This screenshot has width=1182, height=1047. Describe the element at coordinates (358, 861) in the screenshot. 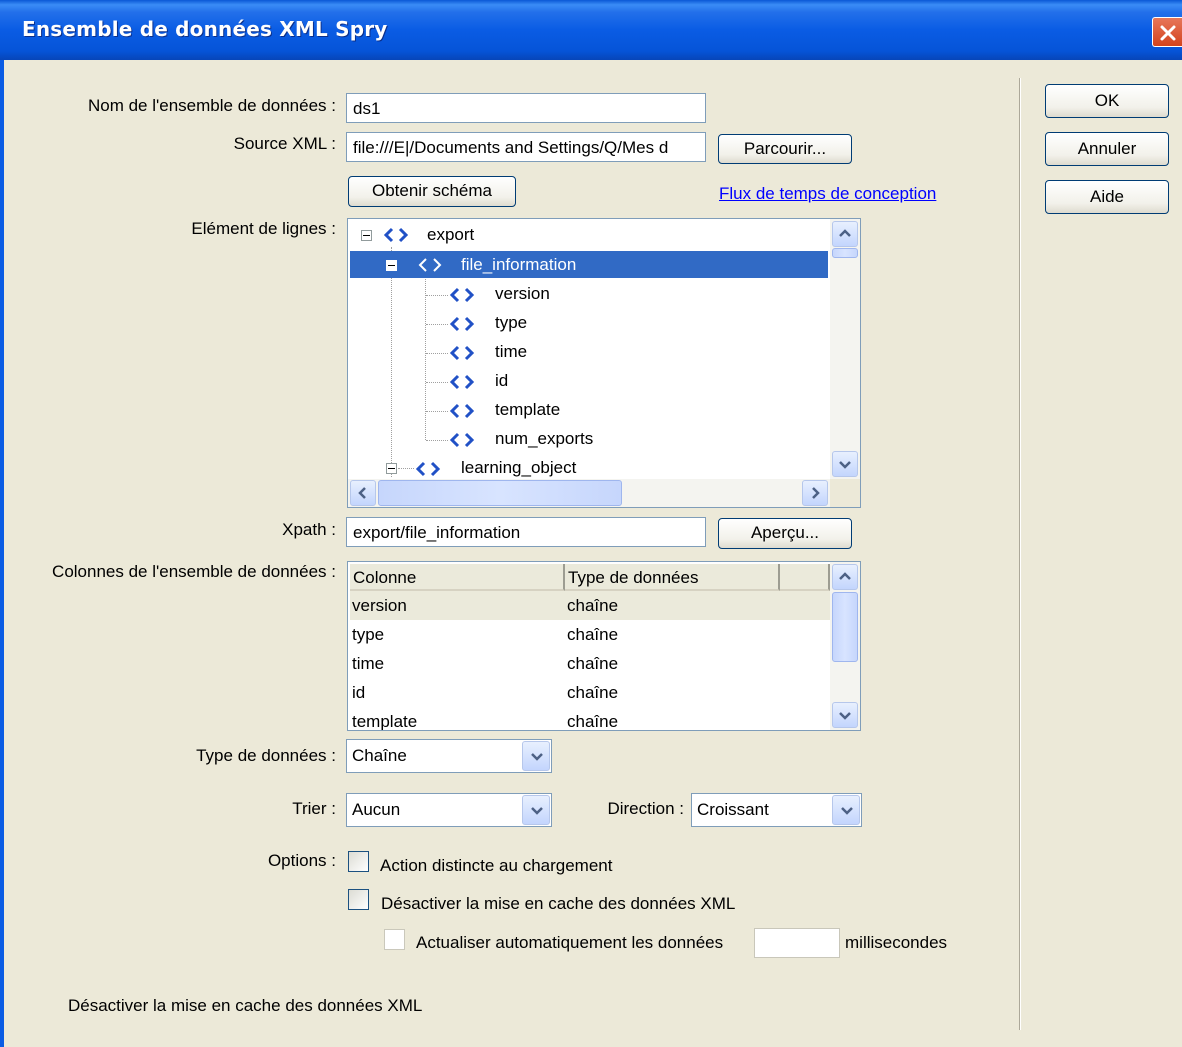

I see `distinct-on-load-checkbox` at that location.